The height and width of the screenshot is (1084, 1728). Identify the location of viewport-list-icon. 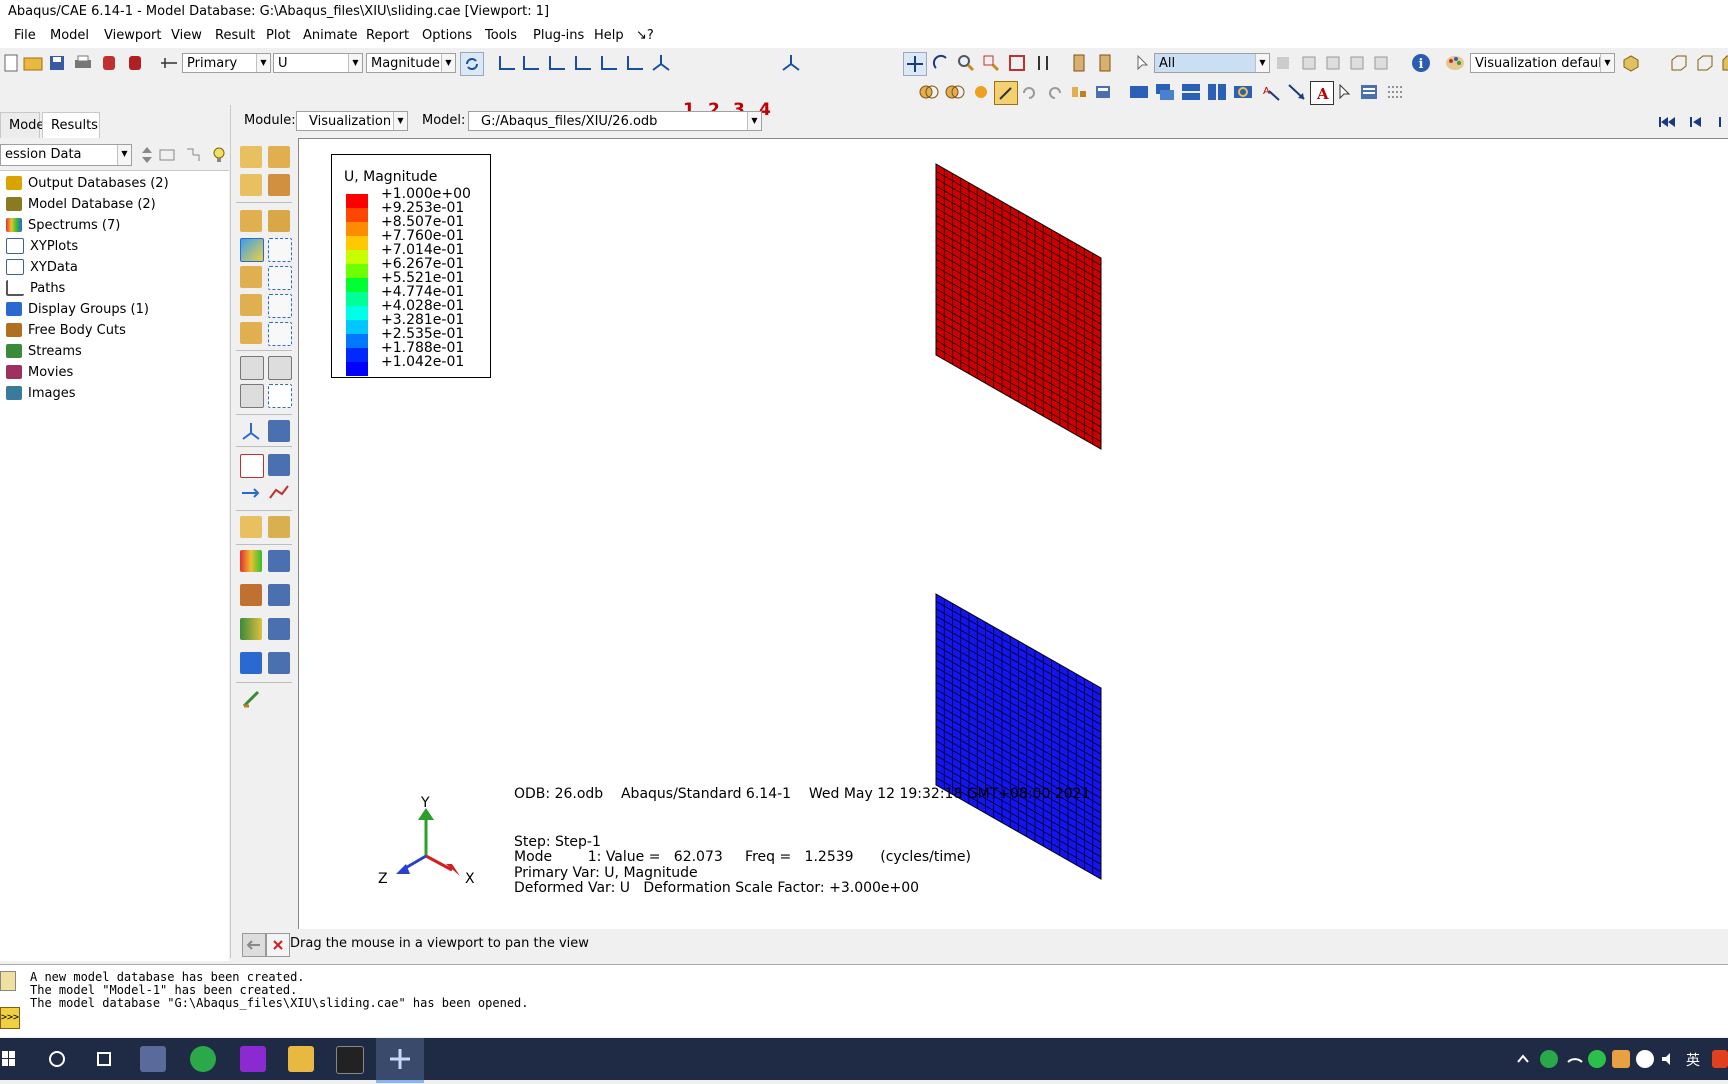
(1103, 92).